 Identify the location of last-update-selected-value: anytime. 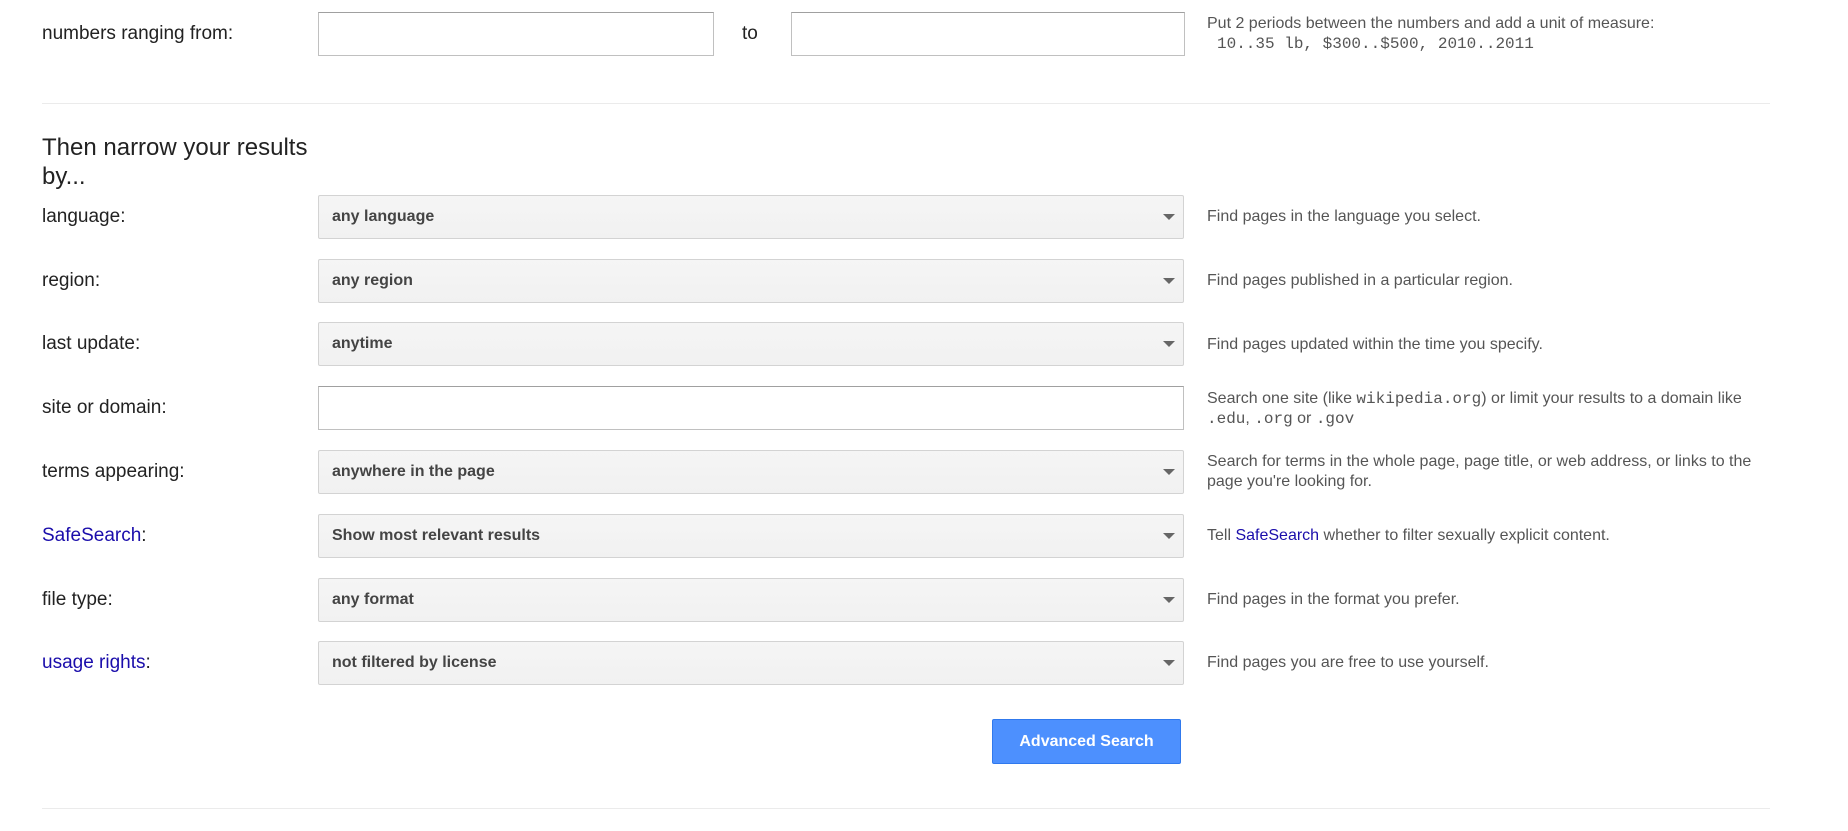
(362, 343).